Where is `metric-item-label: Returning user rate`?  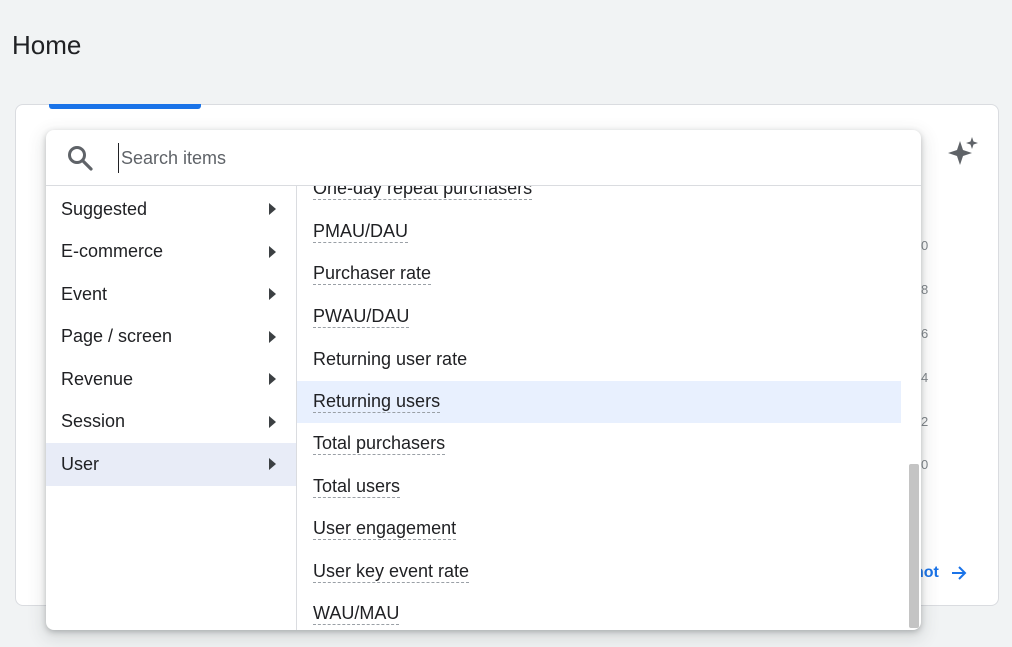 metric-item-label: Returning user rate is located at coordinates (390, 358).